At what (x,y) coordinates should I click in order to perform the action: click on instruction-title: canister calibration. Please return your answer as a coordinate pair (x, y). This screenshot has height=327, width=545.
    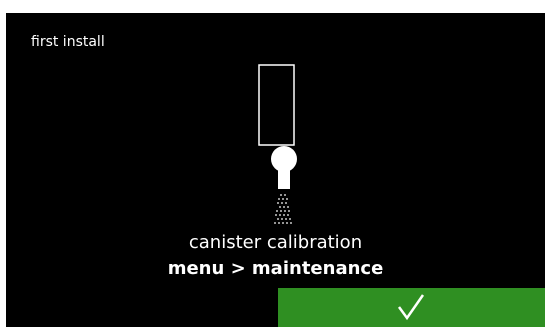
    Looking at the image, I should click on (275, 242).